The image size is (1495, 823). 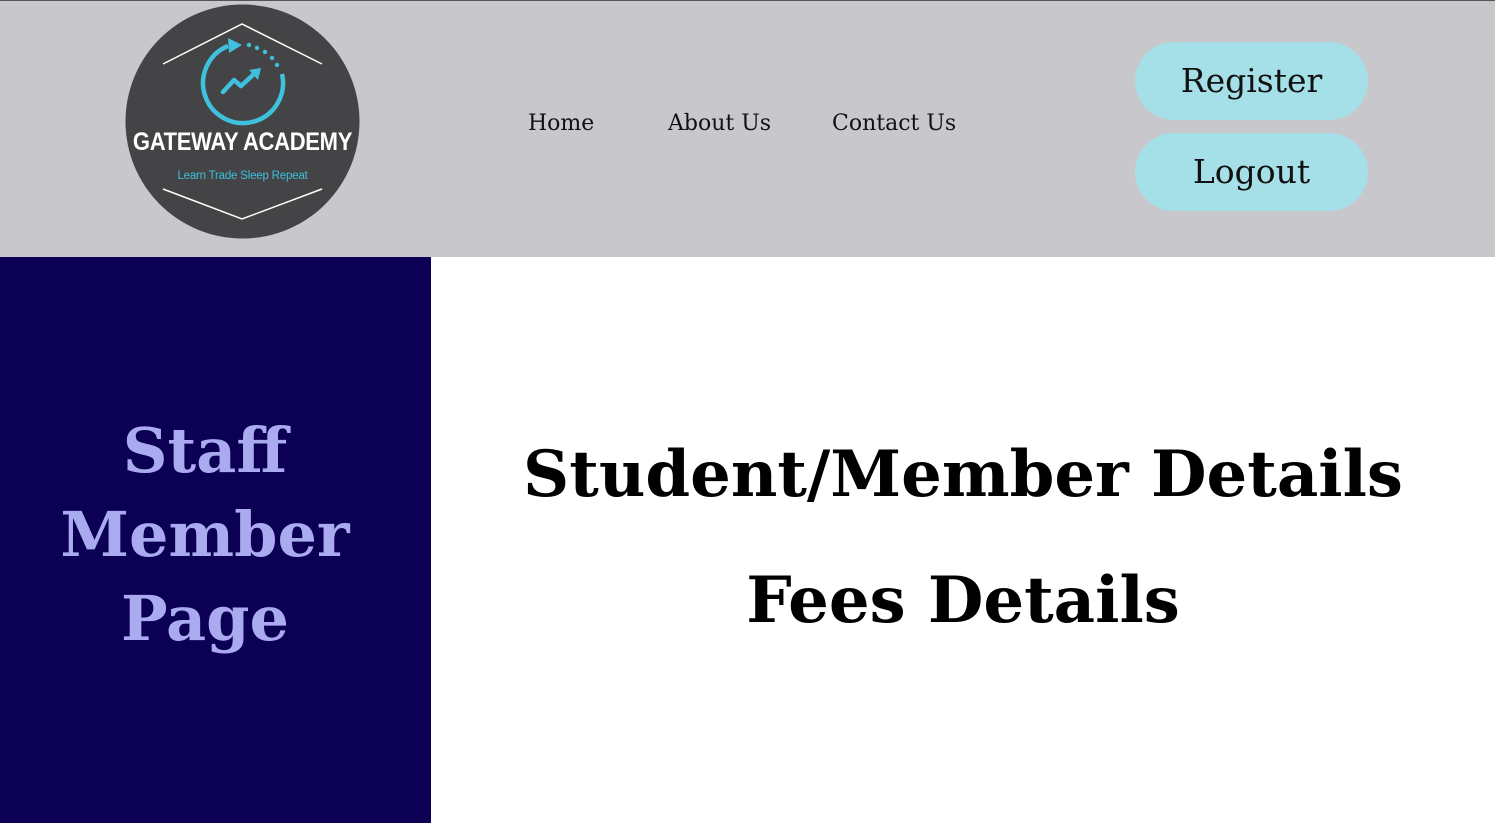 I want to click on sidebar-page-title: Staff Member Page, so click(x=205, y=534).